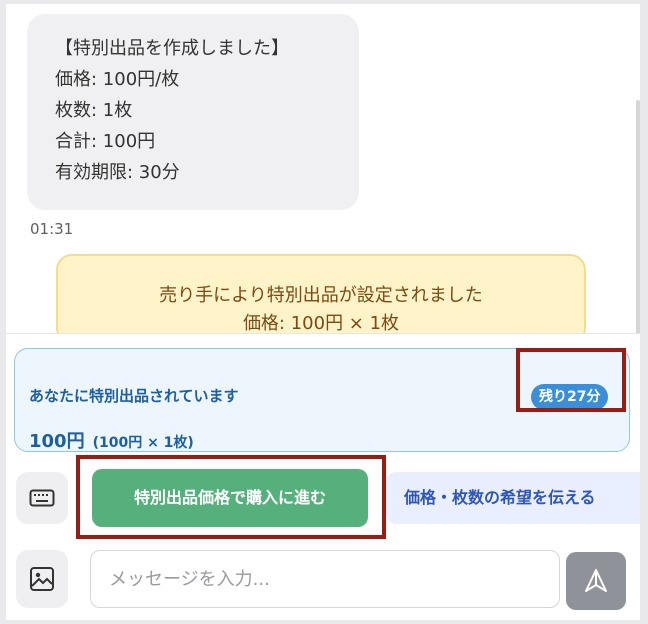 The width and height of the screenshot is (648, 624). I want to click on message-input, so click(325, 579).